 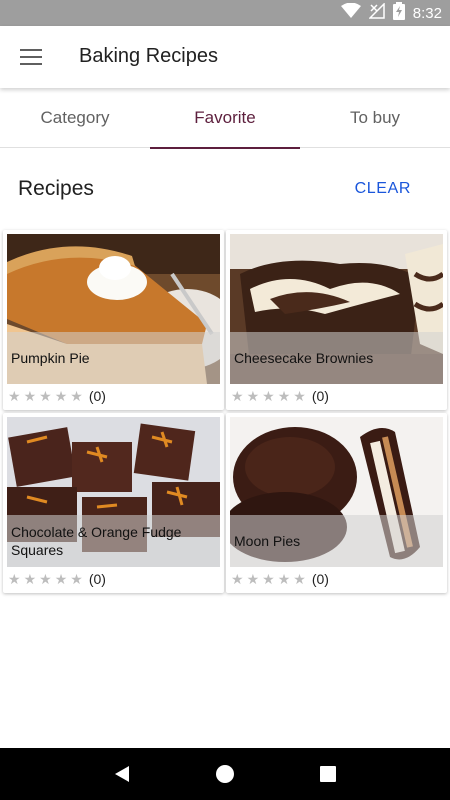 I want to click on system-nav-bar, so click(x=225, y=774).